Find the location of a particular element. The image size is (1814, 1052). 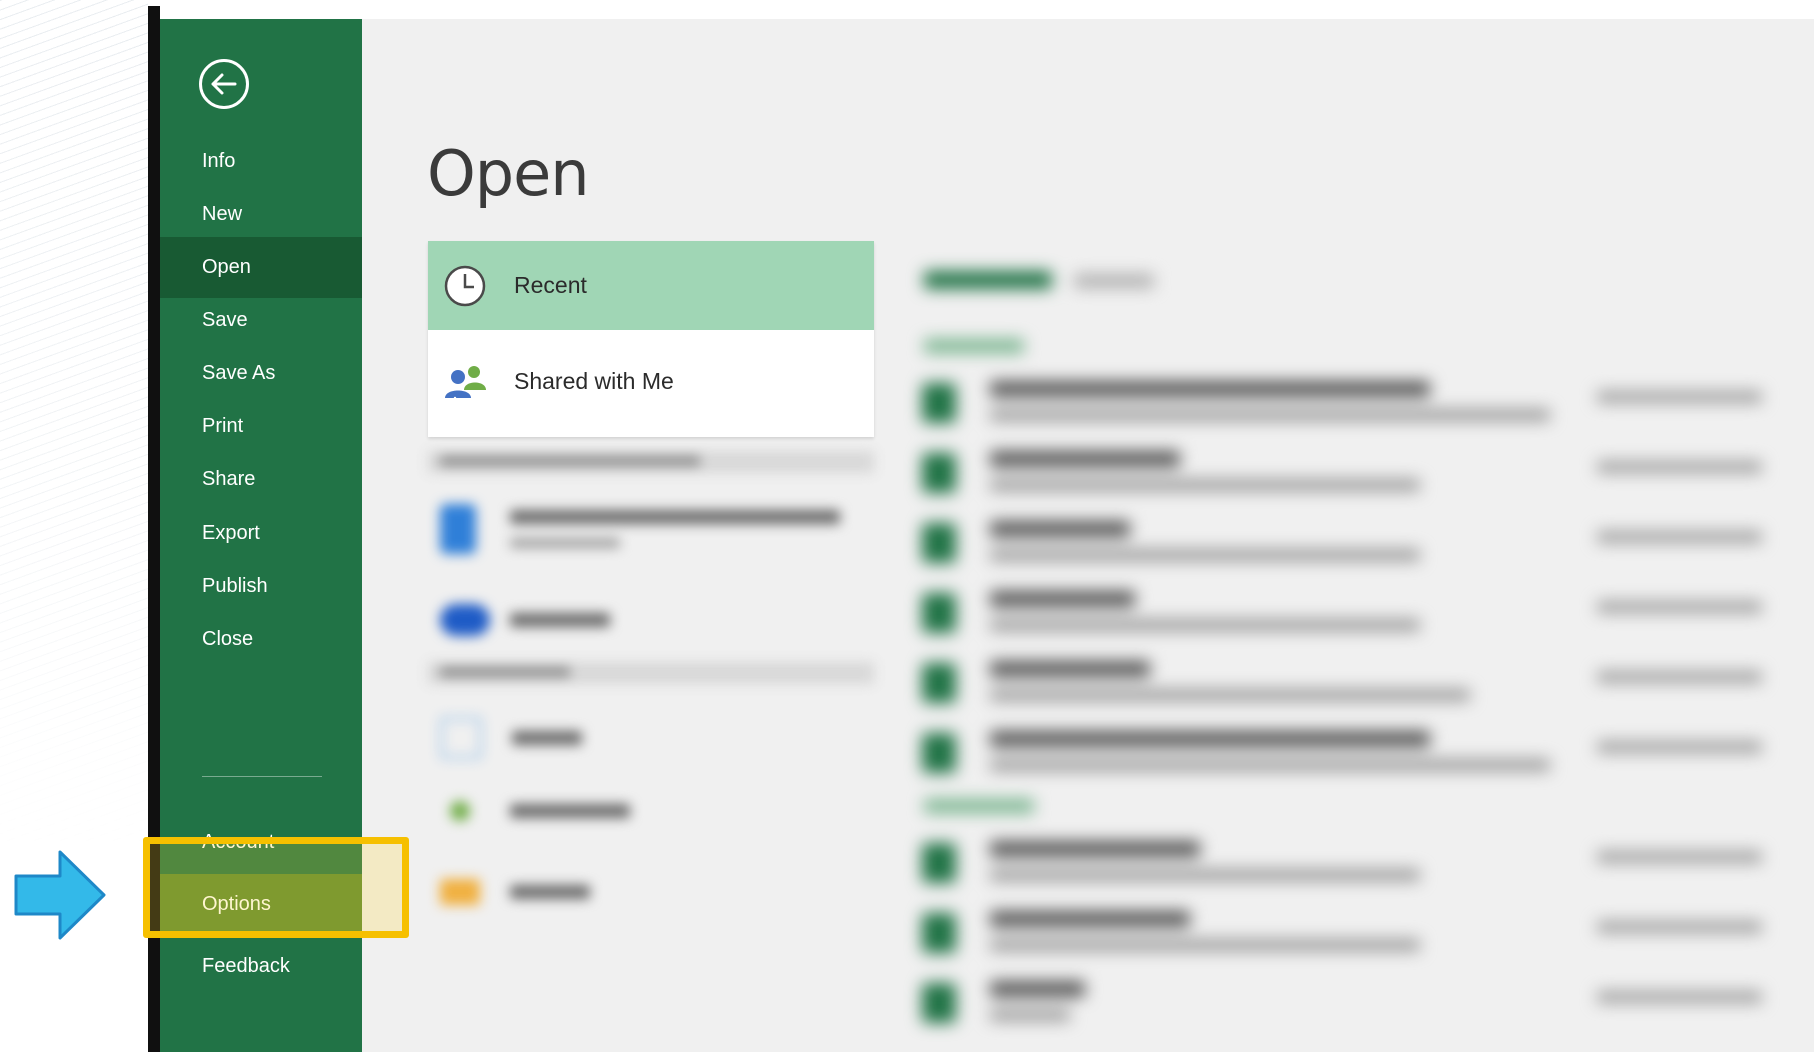

nav-close: Close is located at coordinates (261, 639).